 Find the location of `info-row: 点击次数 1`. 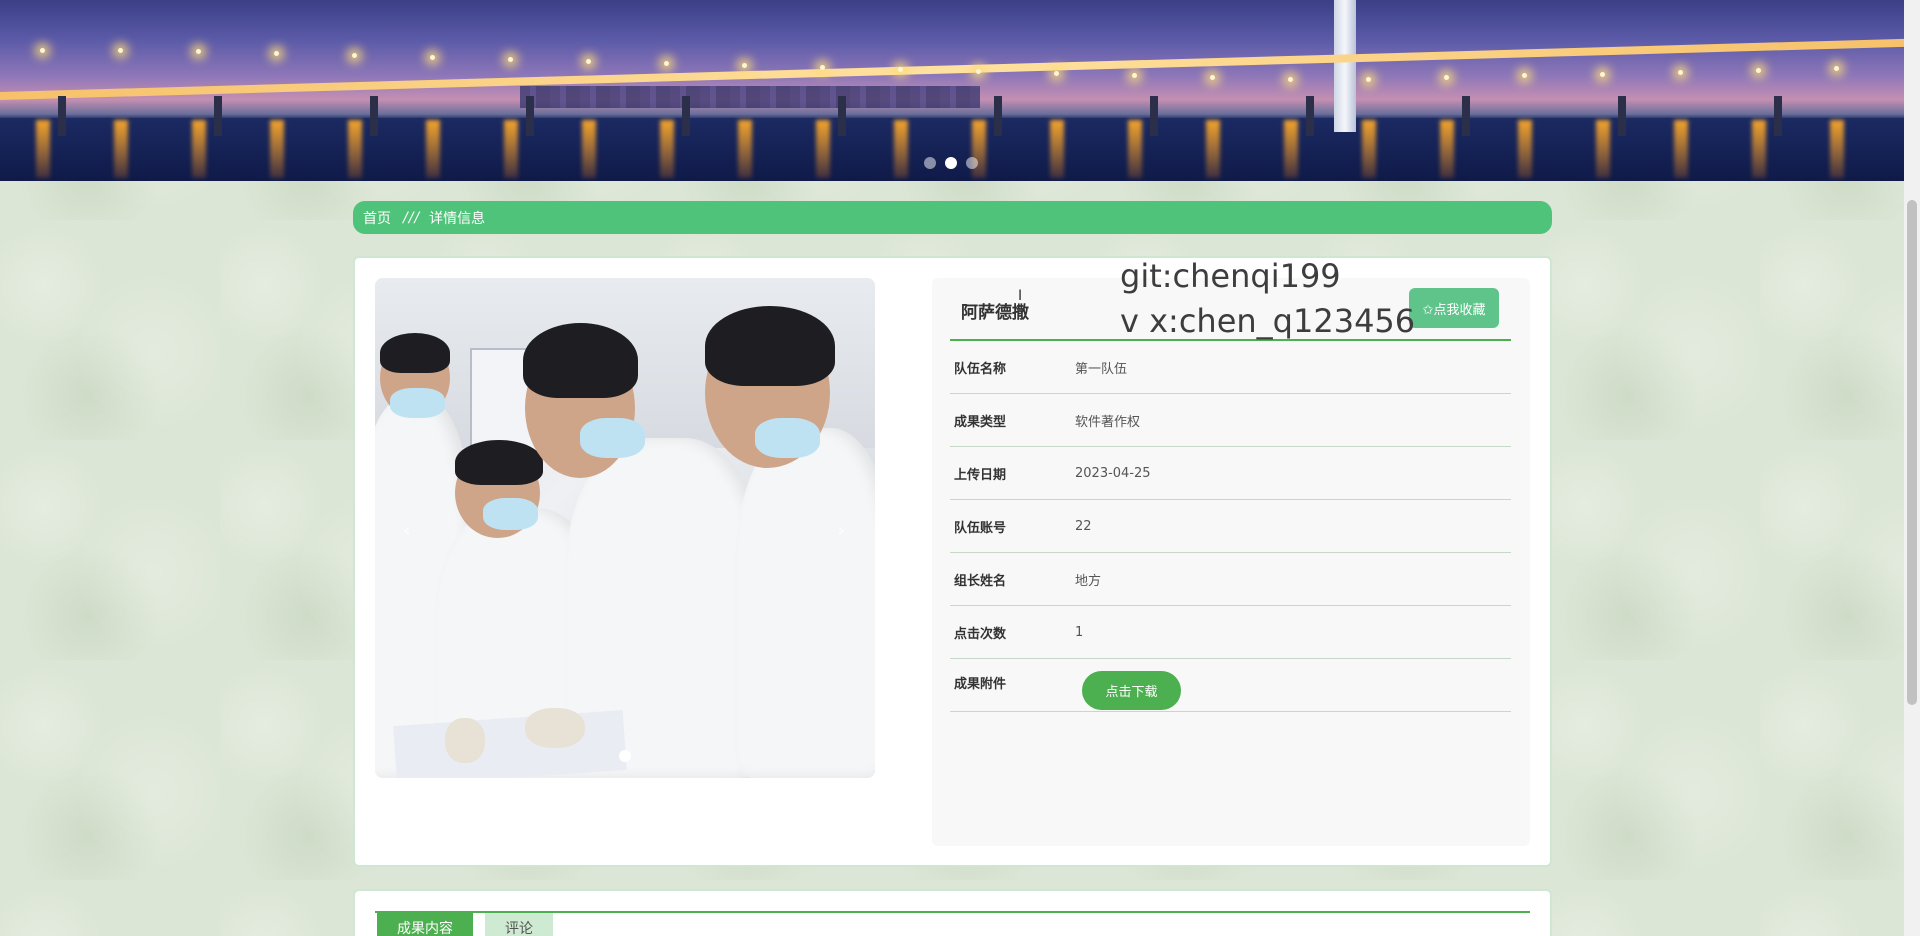

info-row: 点击次数 1 is located at coordinates (1230, 632).